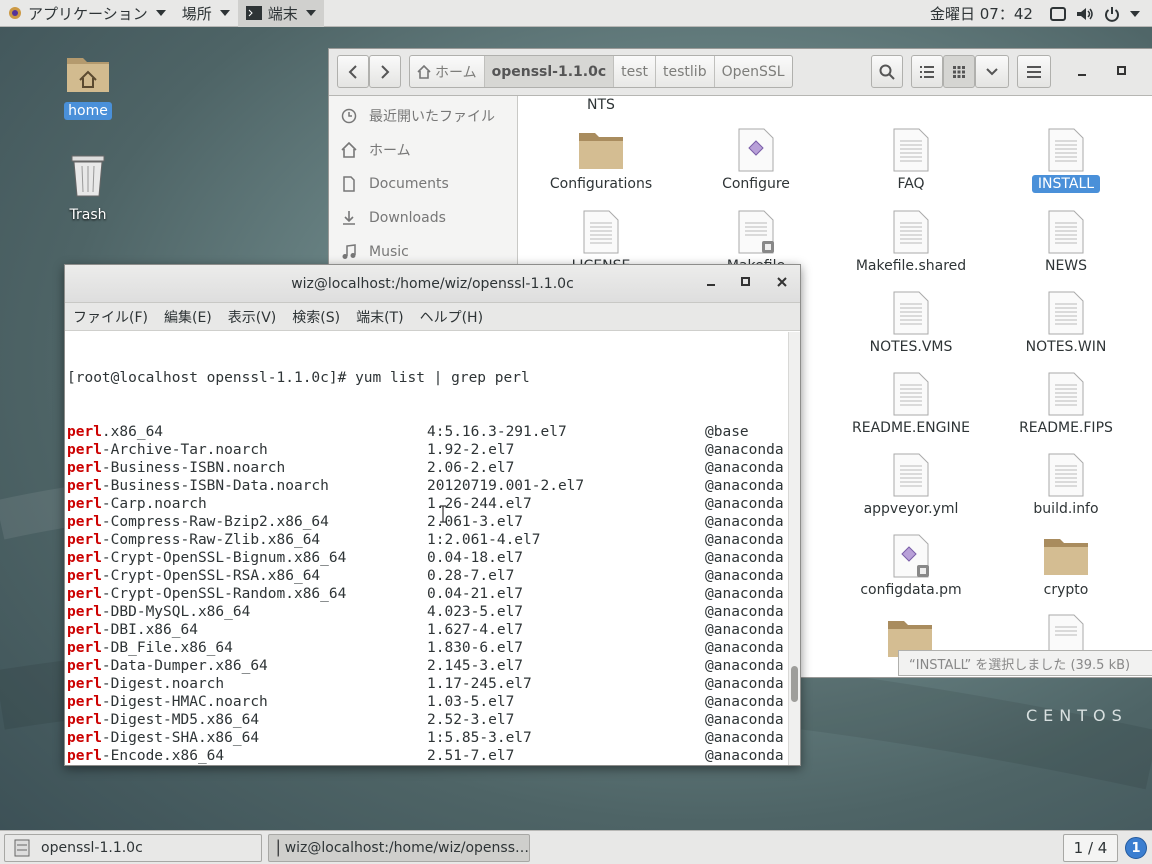 Image resolution: width=1152 pixels, height=864 pixels. What do you see at coordinates (497, 432) in the screenshot?
I see `package-version: 4:5.16.3-291.el7` at bounding box center [497, 432].